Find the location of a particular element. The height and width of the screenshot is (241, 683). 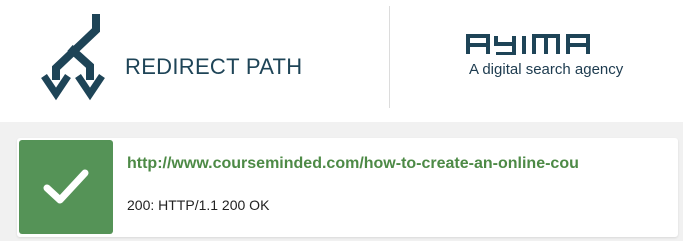

brand-title: REDIRECT PATH is located at coordinates (214, 66).